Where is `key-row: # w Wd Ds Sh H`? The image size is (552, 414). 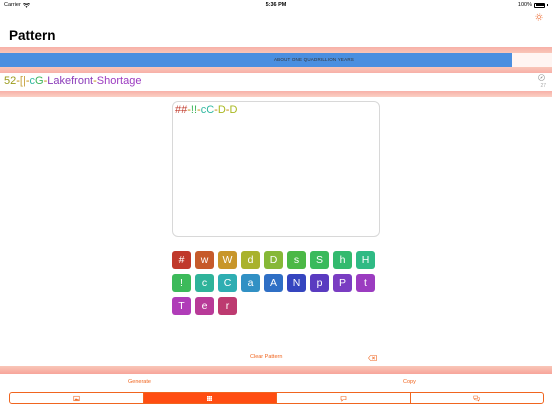 key-row: # w Wd Ds Sh H is located at coordinates (278, 260).